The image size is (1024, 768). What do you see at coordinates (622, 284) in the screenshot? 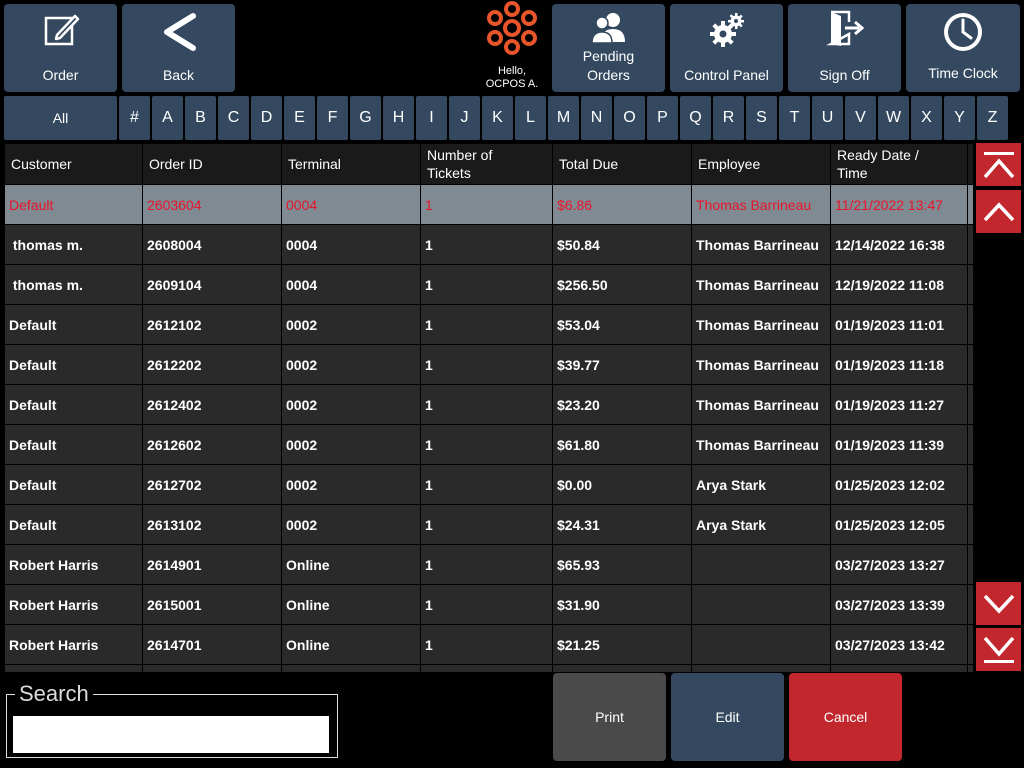
I see `cell-total-due: $256.50` at bounding box center [622, 284].